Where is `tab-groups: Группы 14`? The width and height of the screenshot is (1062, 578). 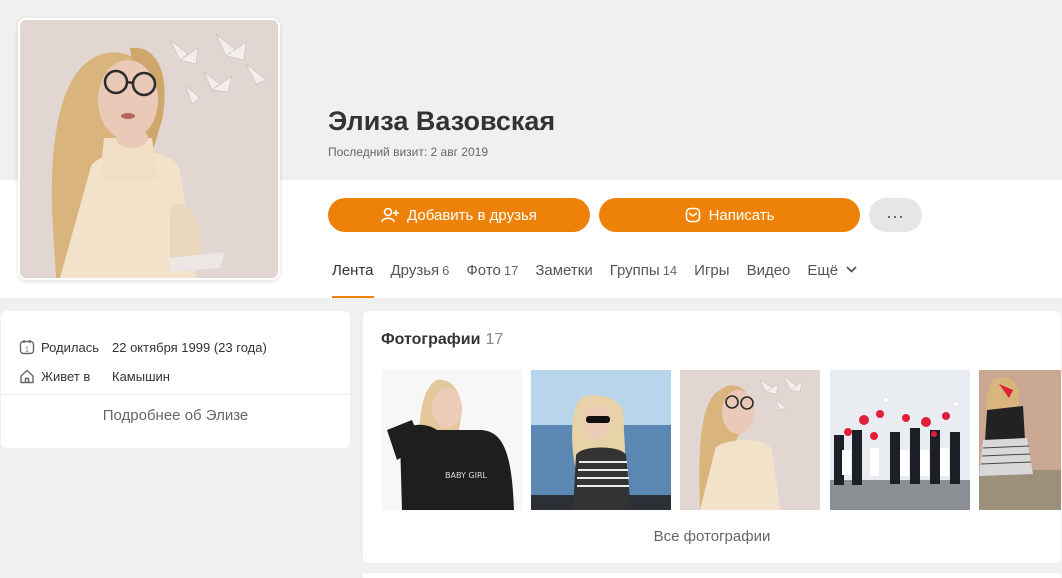 tab-groups: Группы 14 is located at coordinates (643, 280).